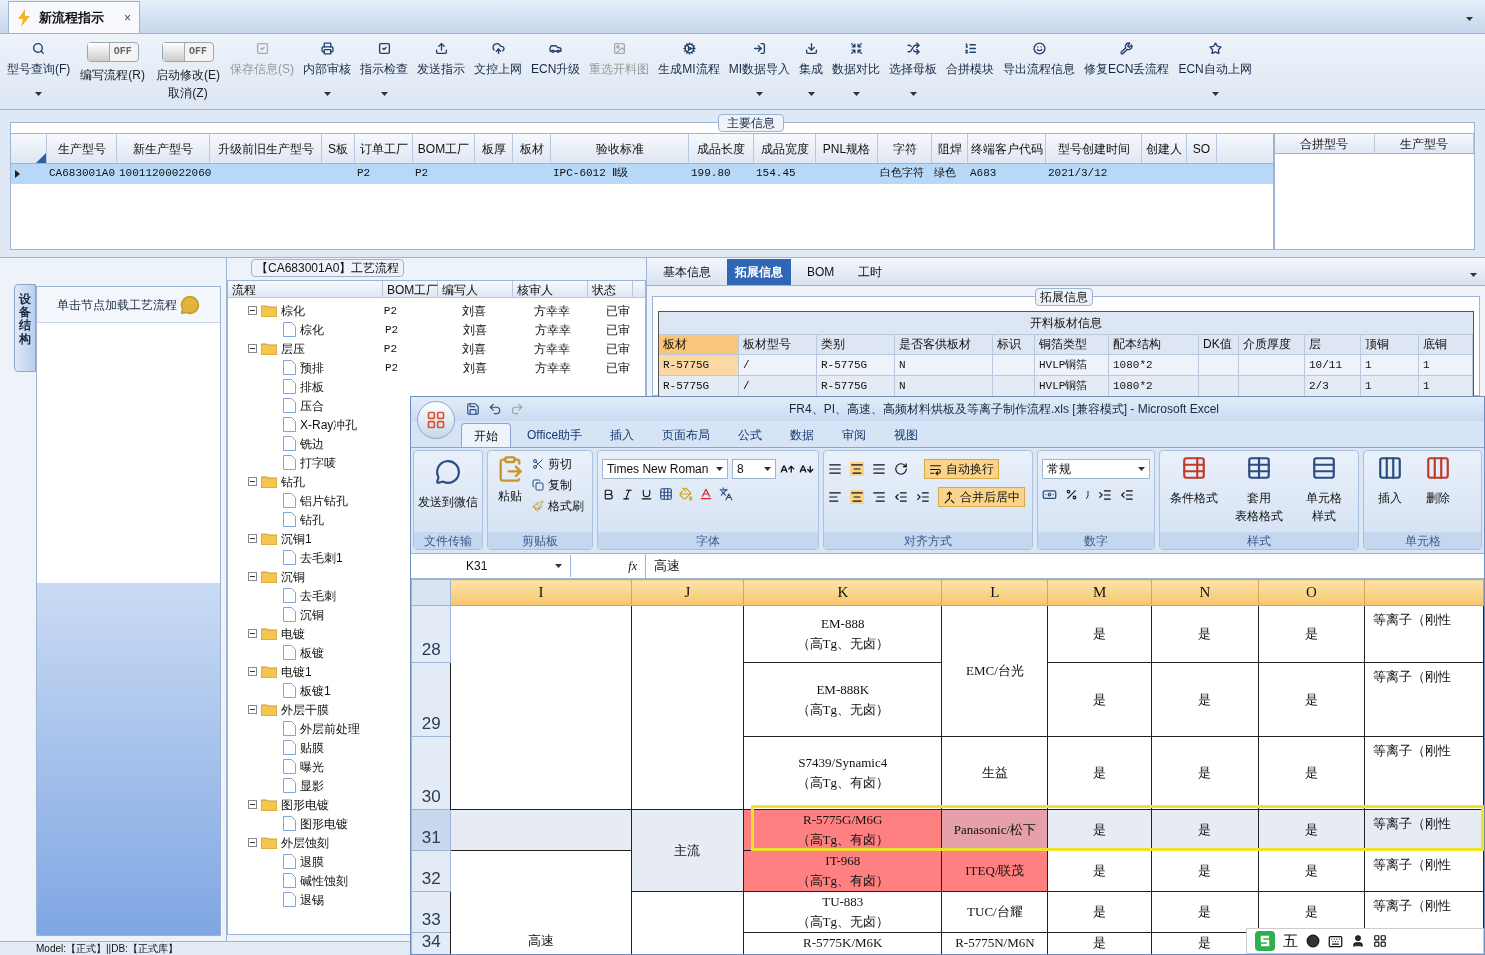  What do you see at coordinates (318, 462) in the screenshot?
I see `tree-node: 打字唛` at bounding box center [318, 462].